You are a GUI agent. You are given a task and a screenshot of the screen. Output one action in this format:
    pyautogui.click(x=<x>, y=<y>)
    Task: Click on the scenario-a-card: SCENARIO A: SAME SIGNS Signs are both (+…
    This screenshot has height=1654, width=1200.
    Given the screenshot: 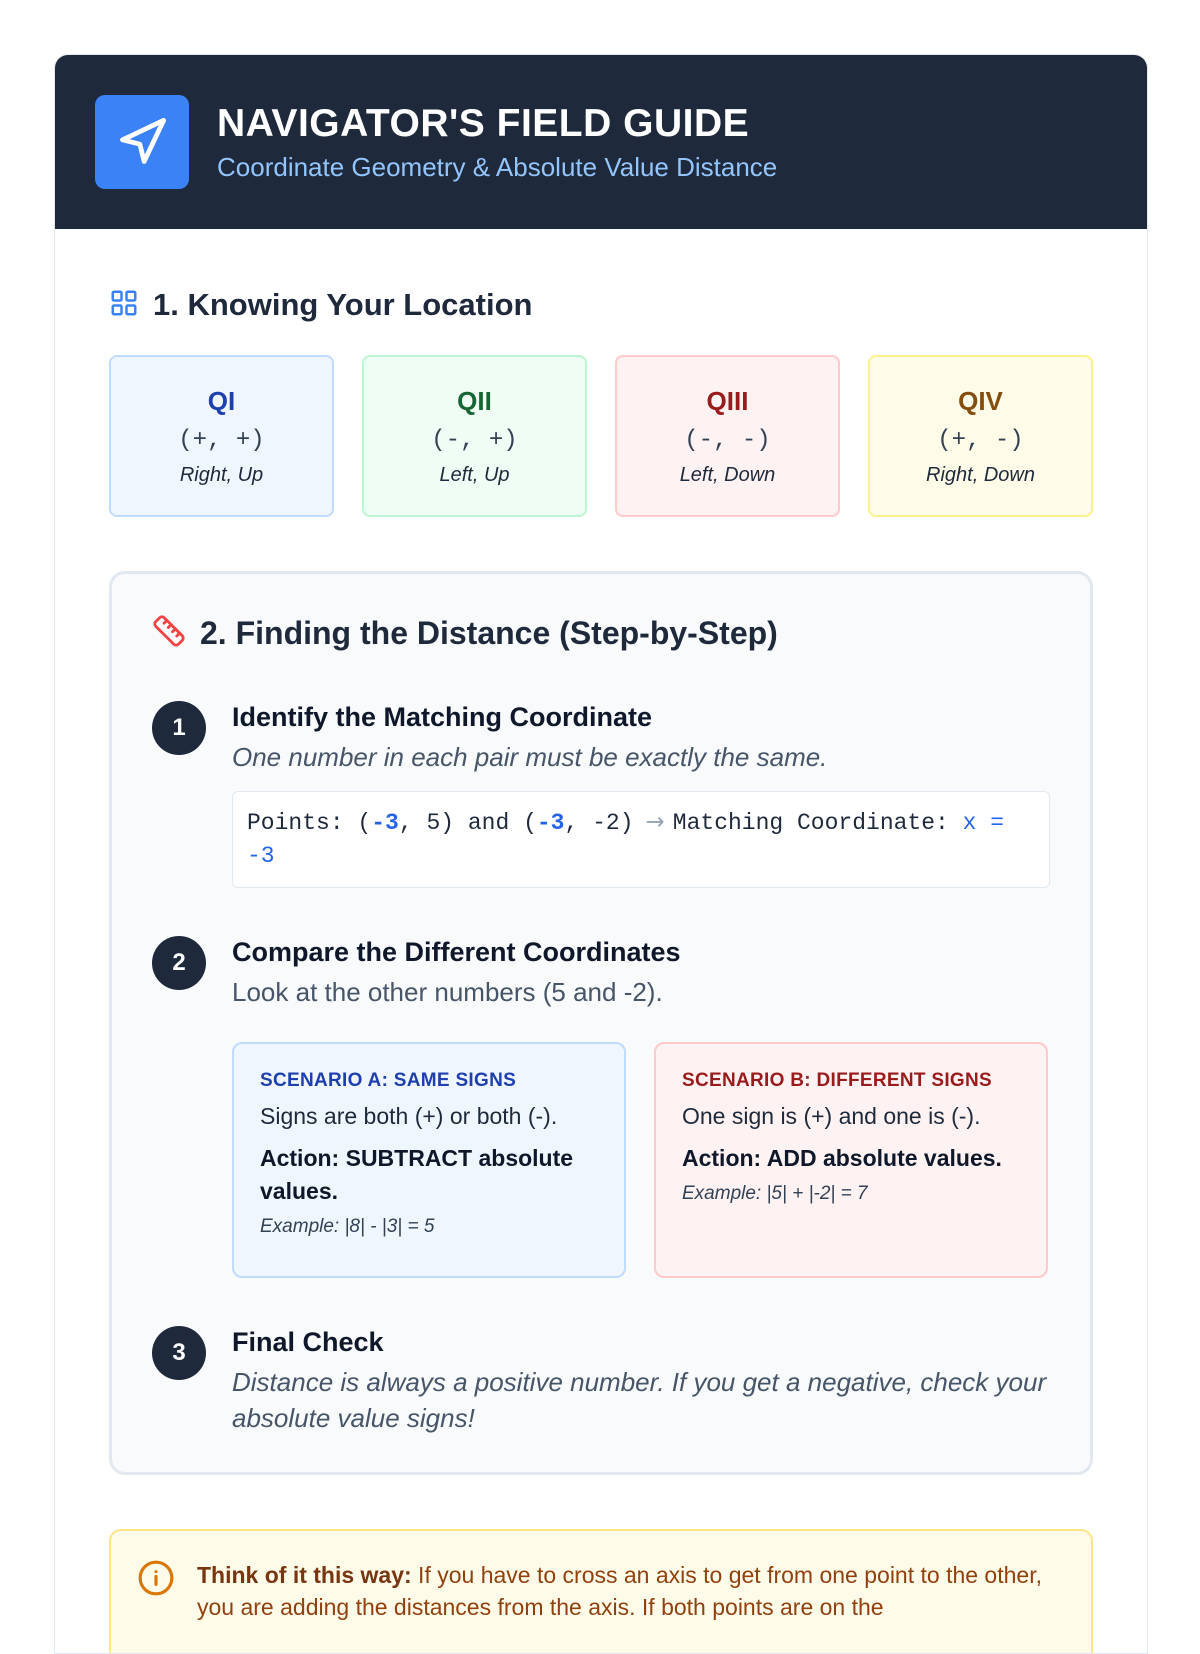 What is the action you would take?
    pyautogui.click(x=429, y=1160)
    